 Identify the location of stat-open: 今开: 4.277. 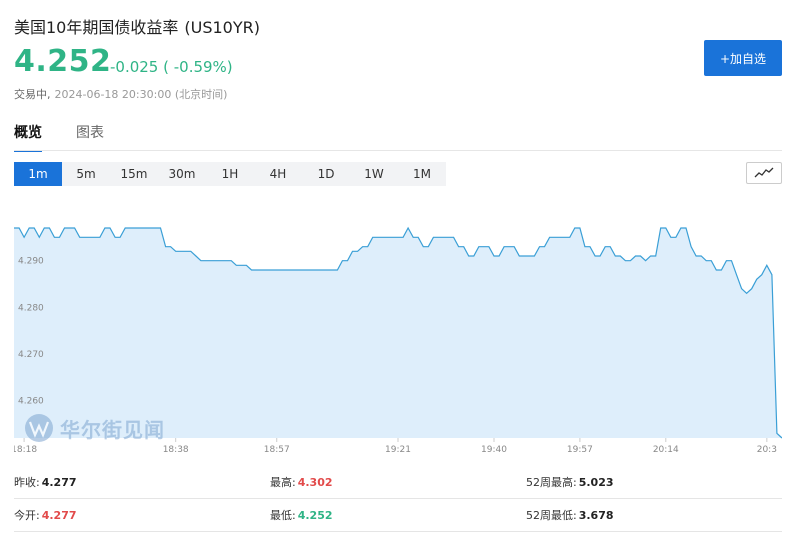
(45, 515).